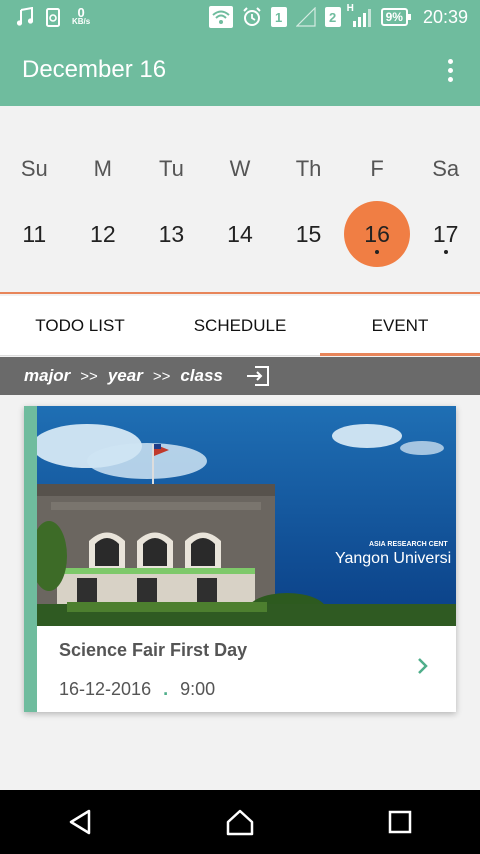 The width and height of the screenshot is (480, 854). I want to click on date-number: 11, so click(34, 233).